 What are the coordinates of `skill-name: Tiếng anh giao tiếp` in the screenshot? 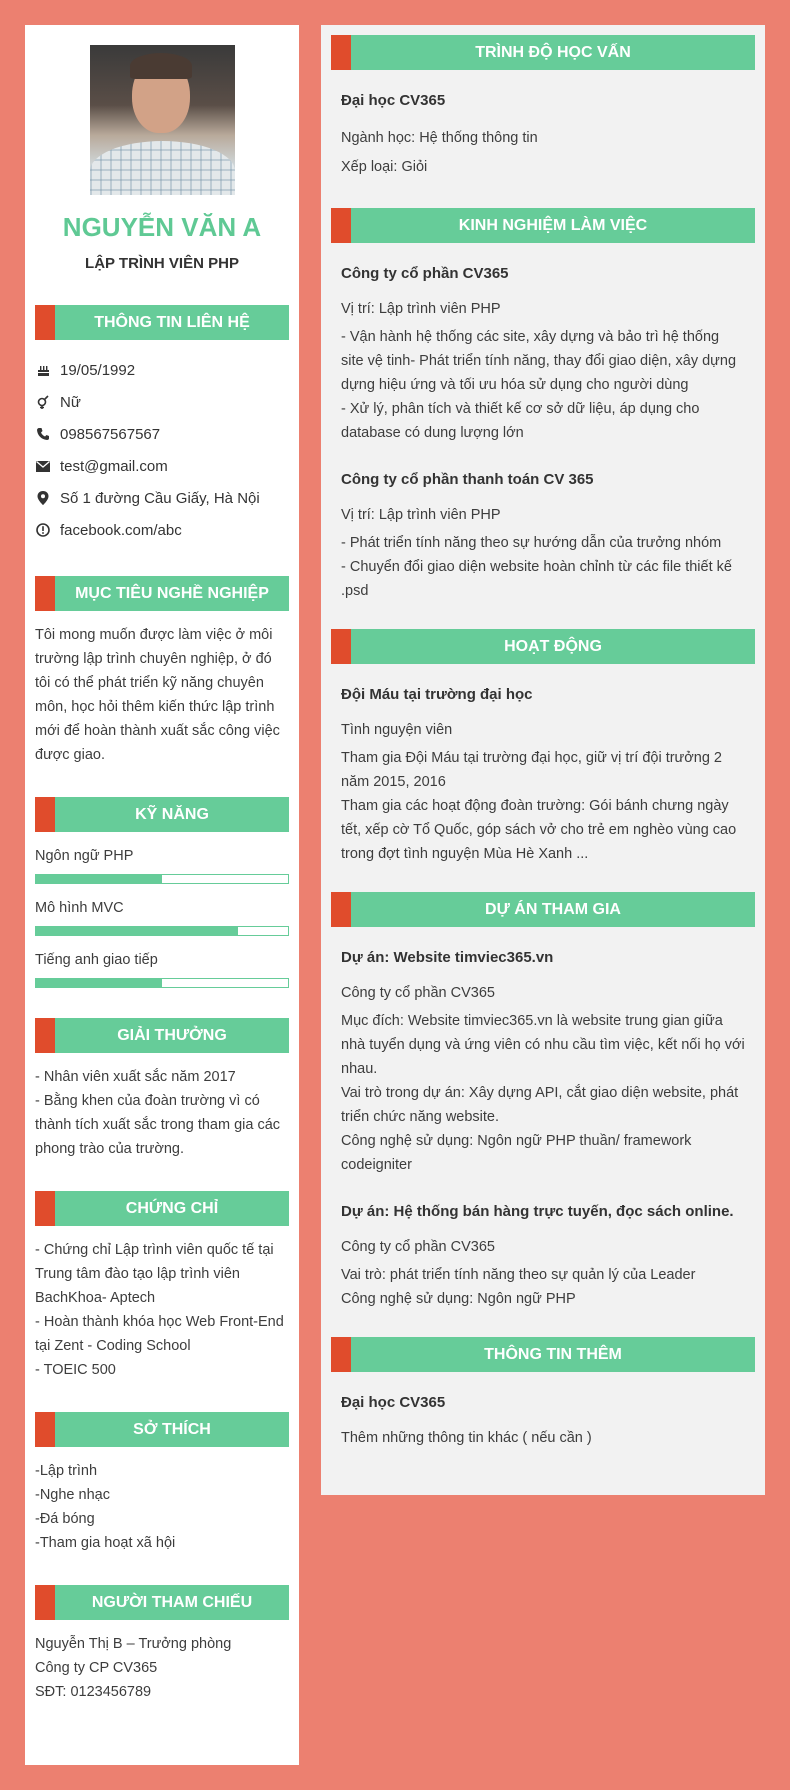 It's located at (96, 960).